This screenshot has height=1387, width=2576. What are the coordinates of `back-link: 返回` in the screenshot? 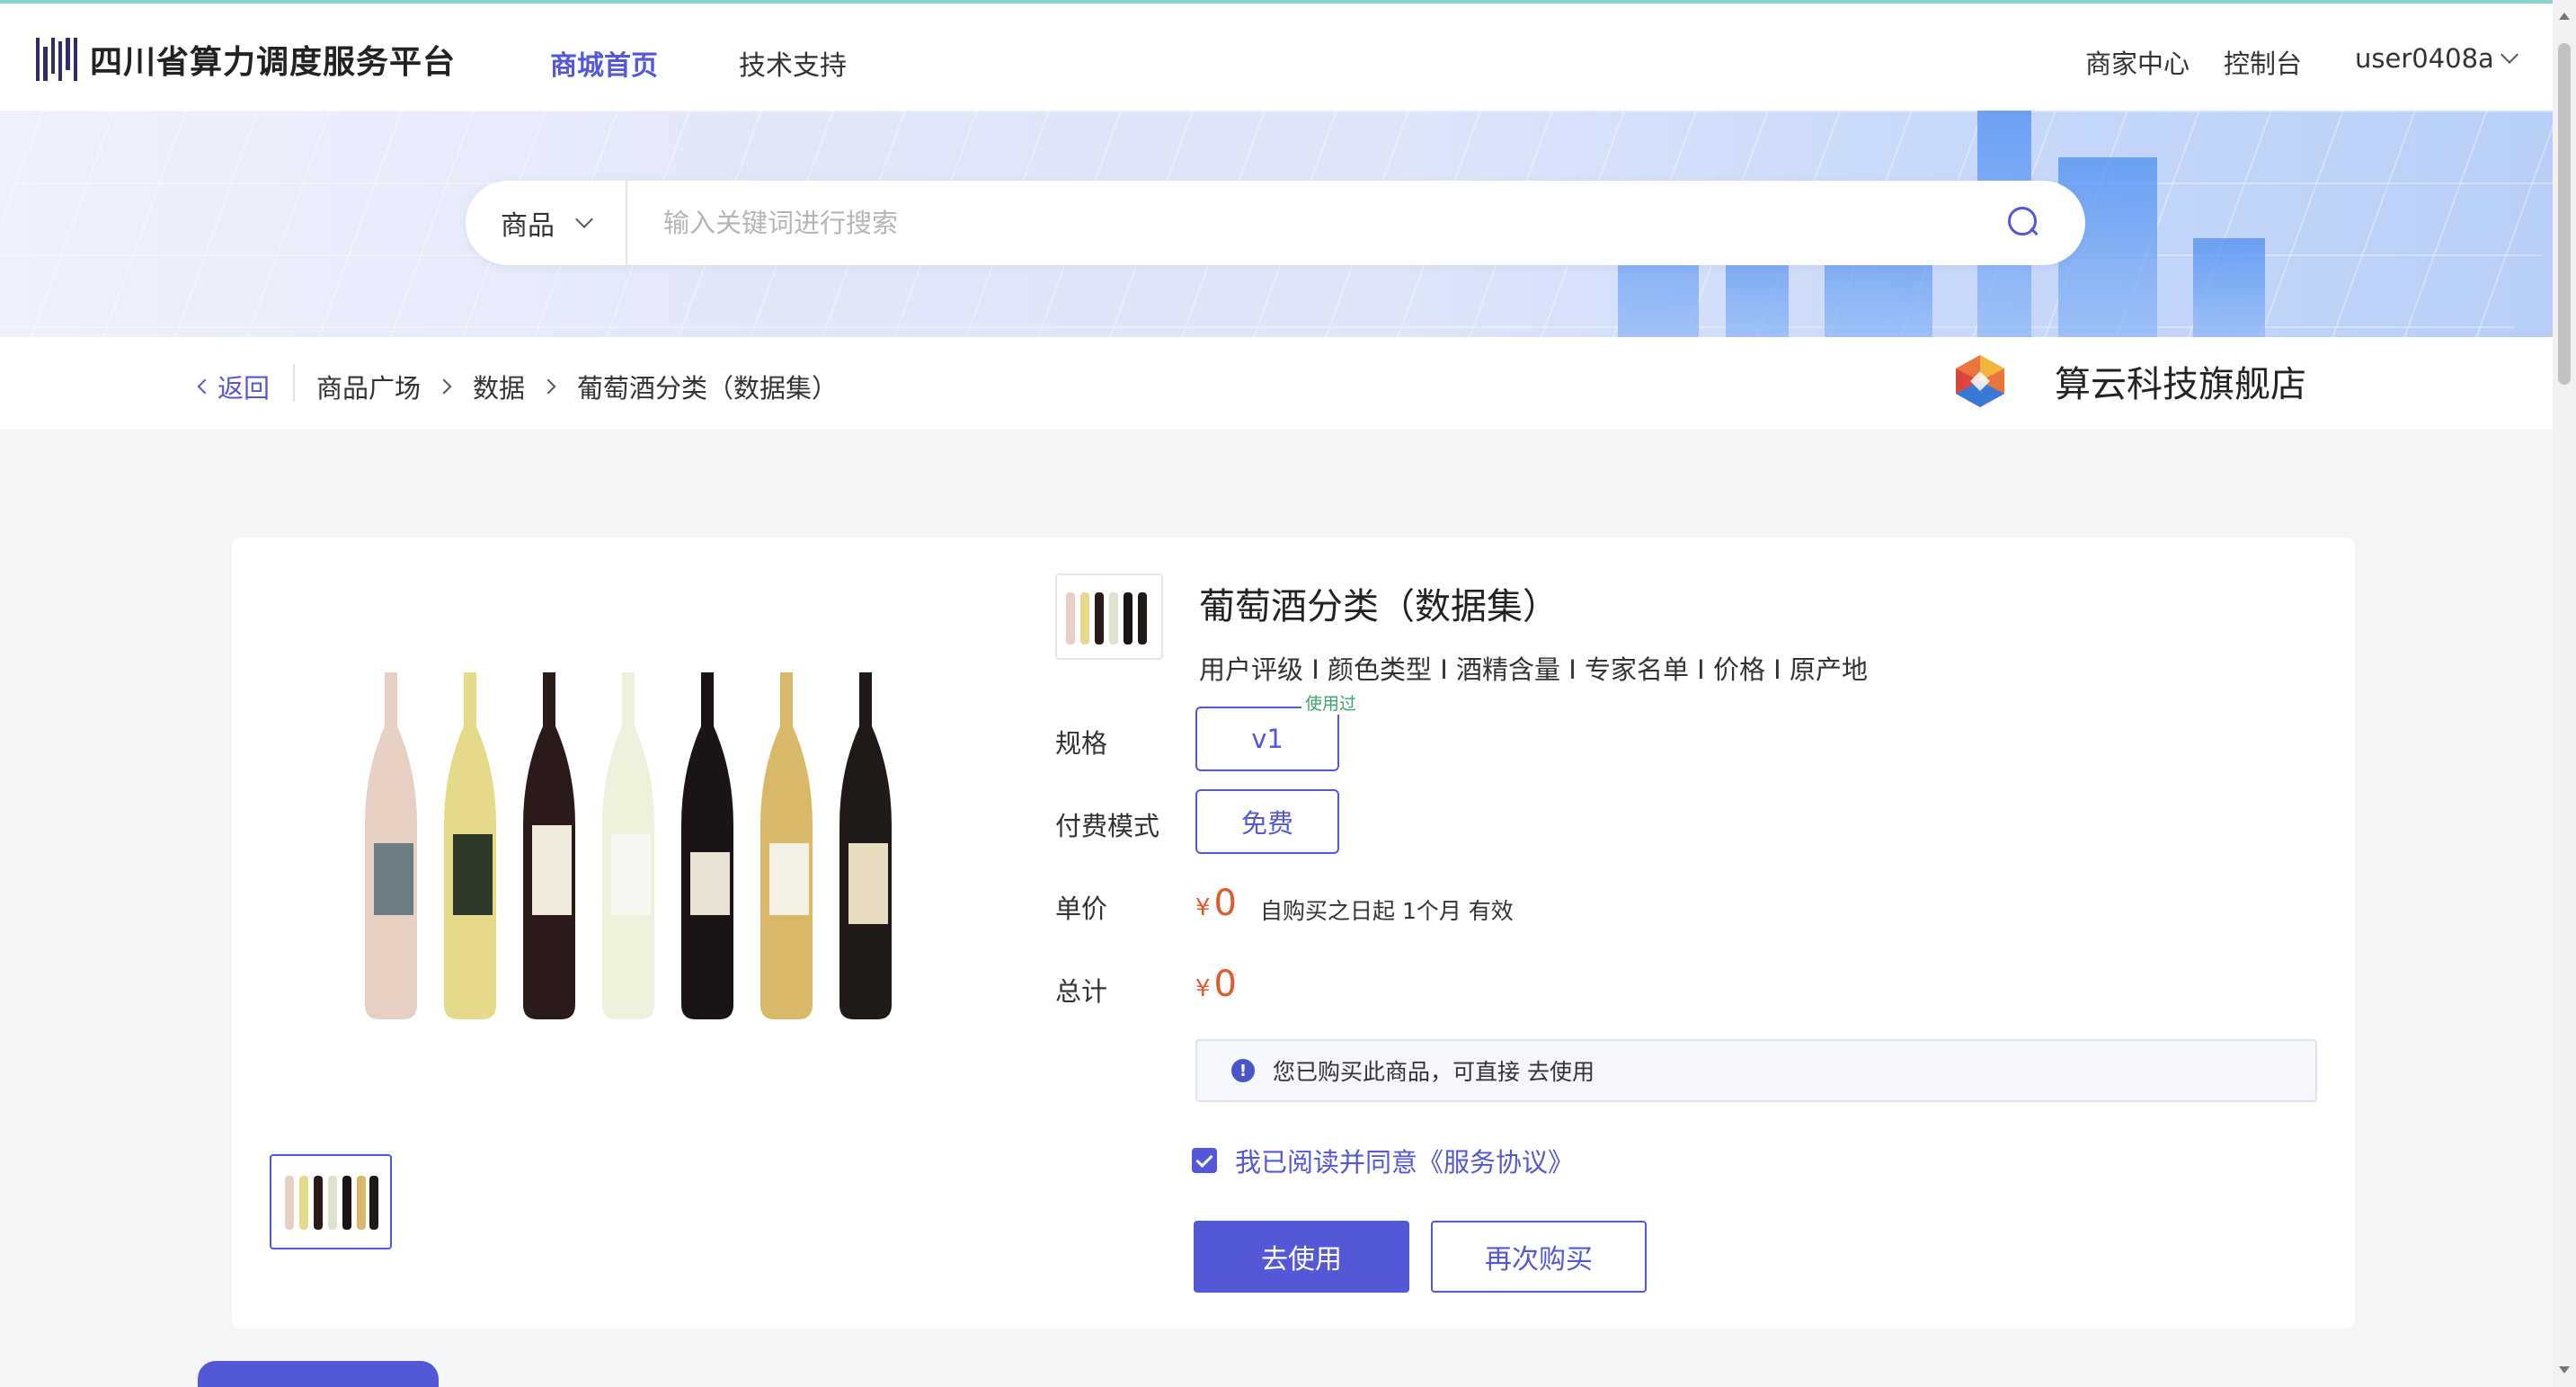 It's located at (234, 386).